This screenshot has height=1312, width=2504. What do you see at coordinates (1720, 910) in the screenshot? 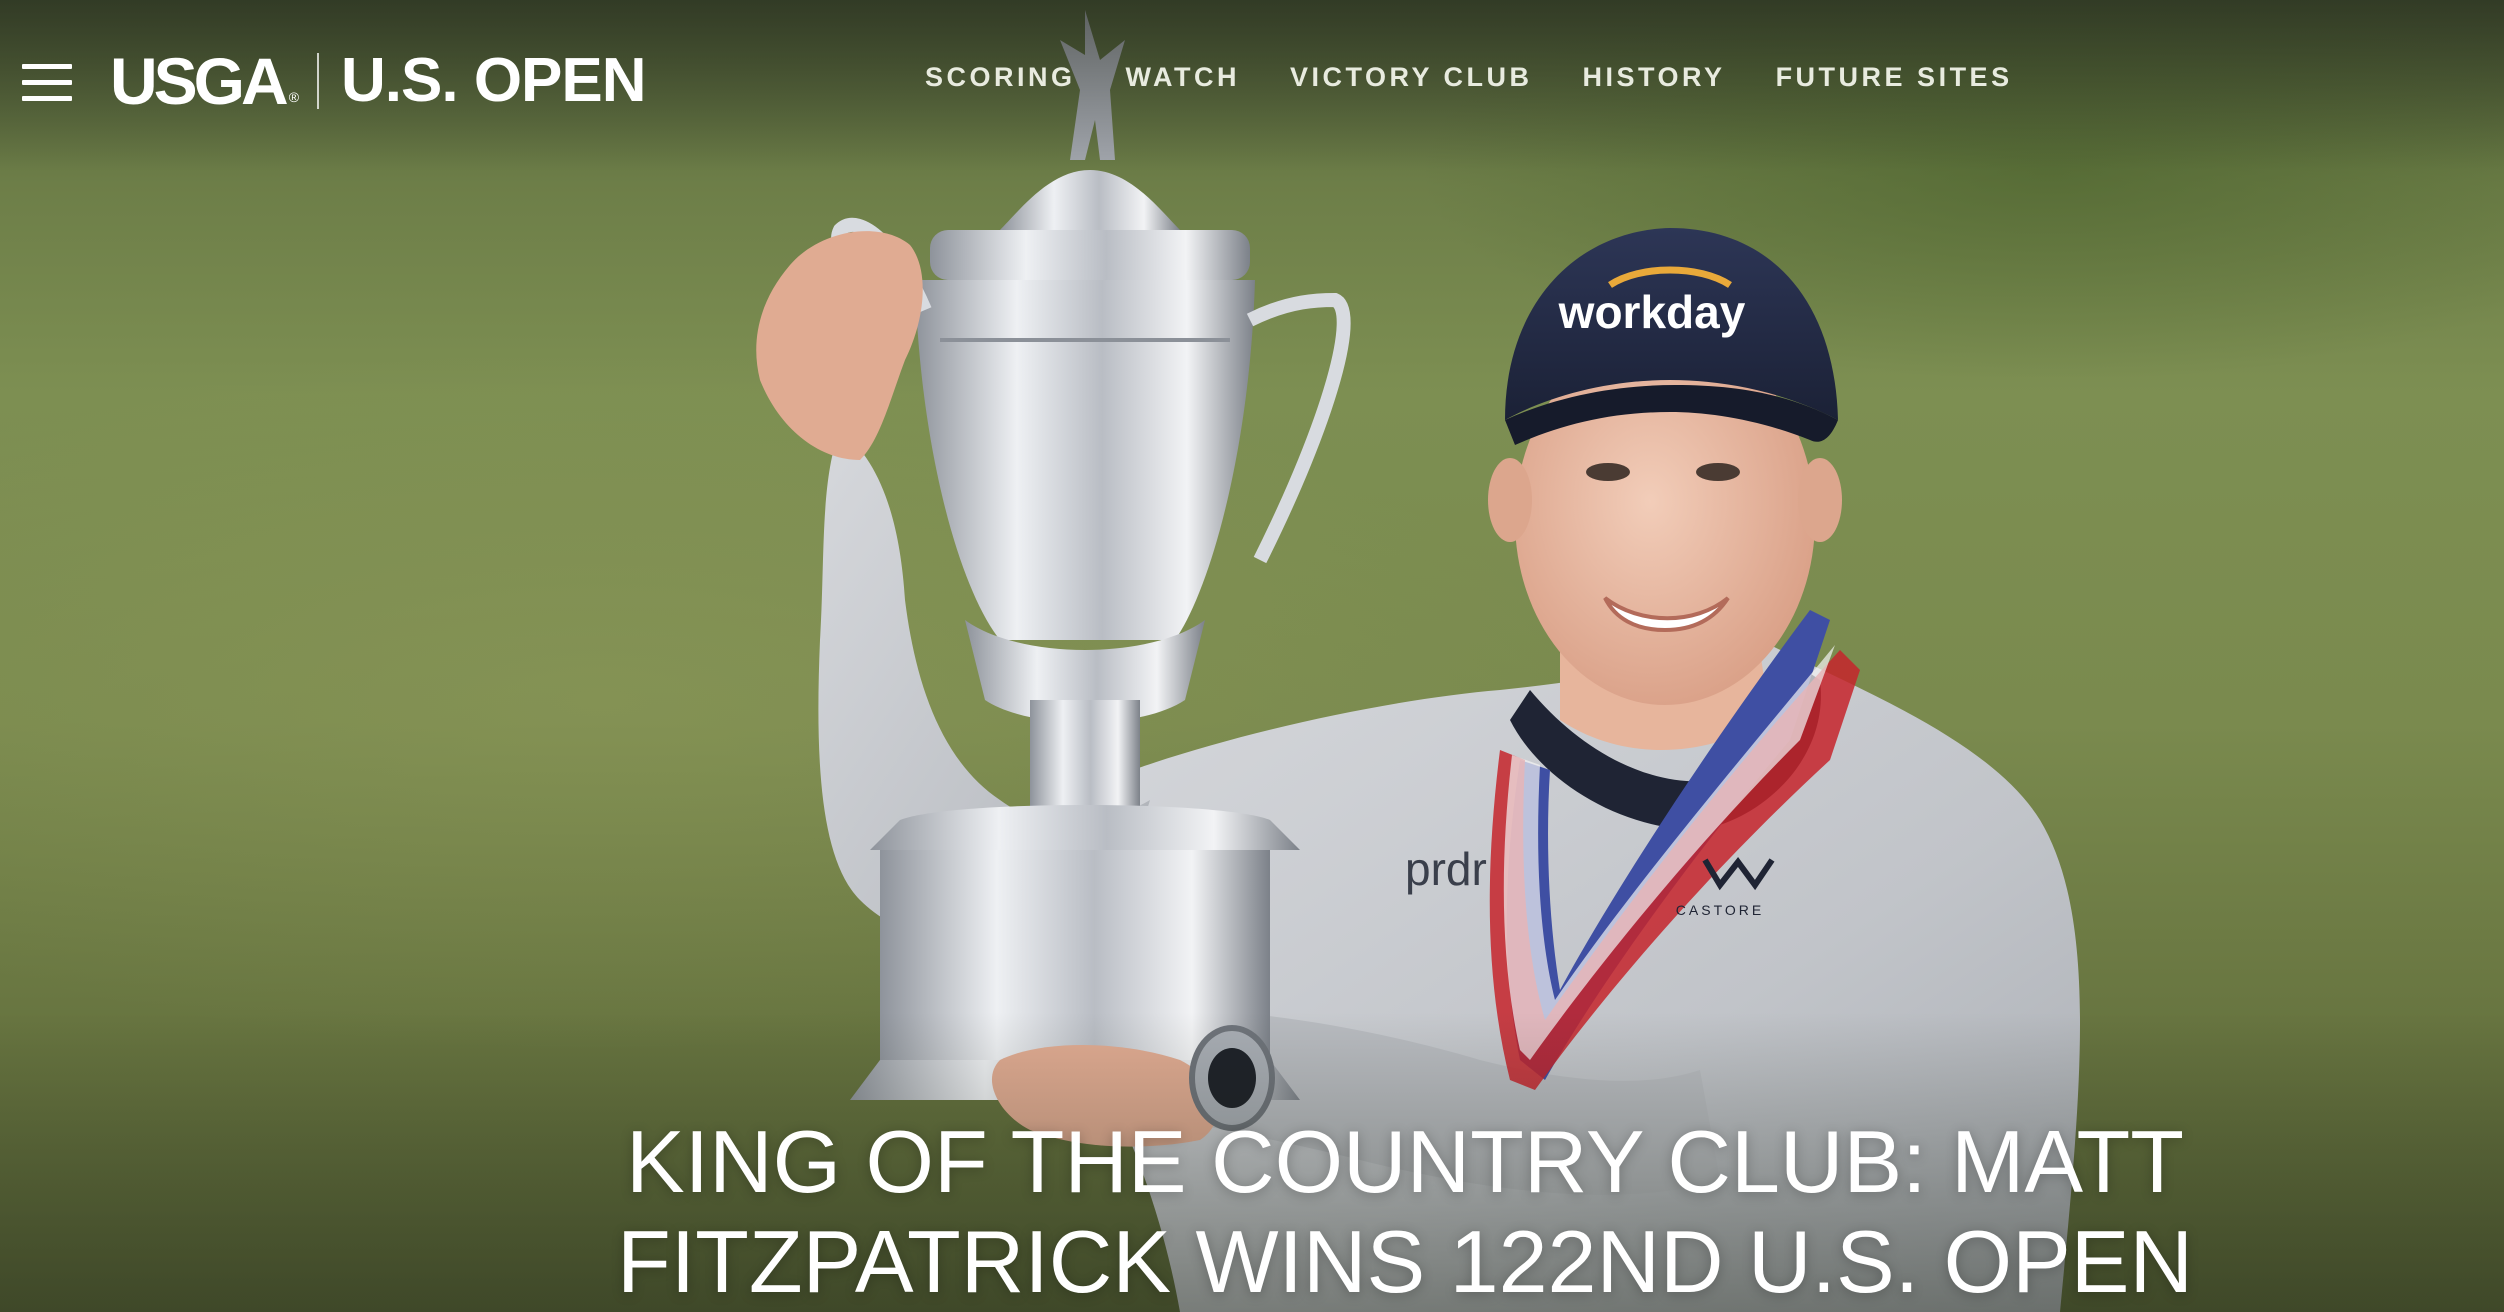
I see `shirt-logo-text: CASTORE` at bounding box center [1720, 910].